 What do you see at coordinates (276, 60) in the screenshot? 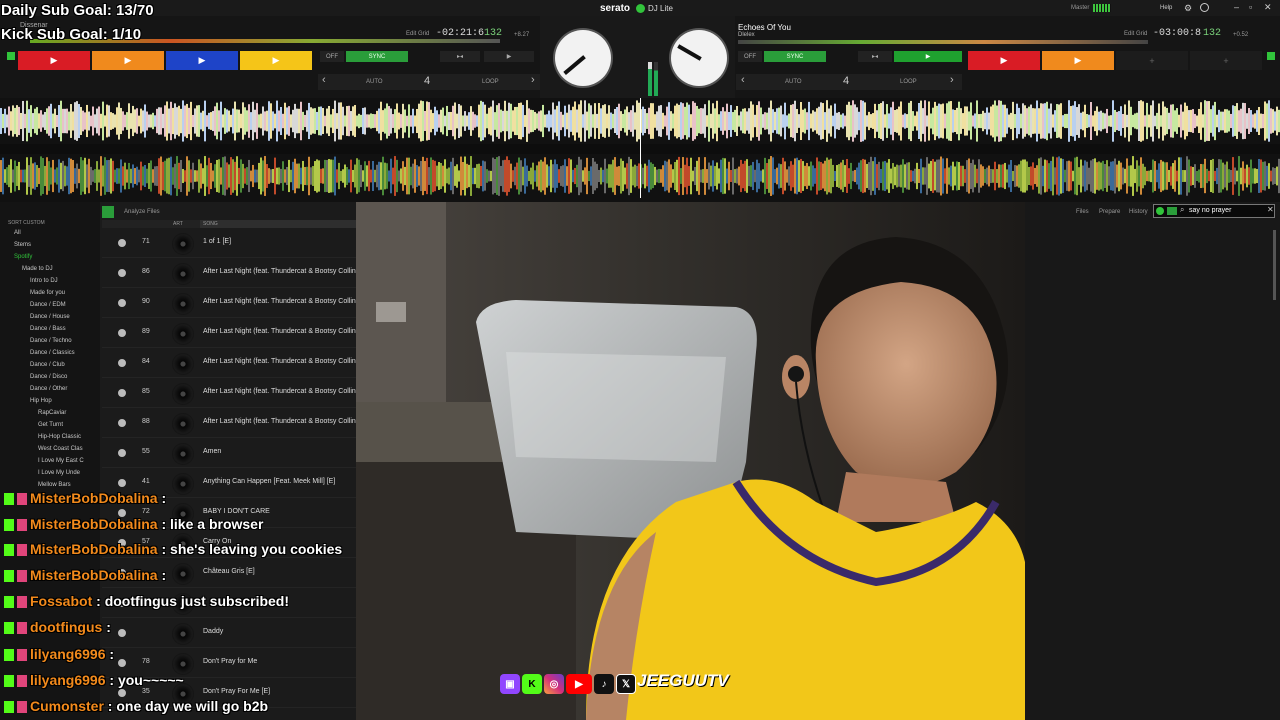
I see `deck-left-cue-pad-4: ▶` at bounding box center [276, 60].